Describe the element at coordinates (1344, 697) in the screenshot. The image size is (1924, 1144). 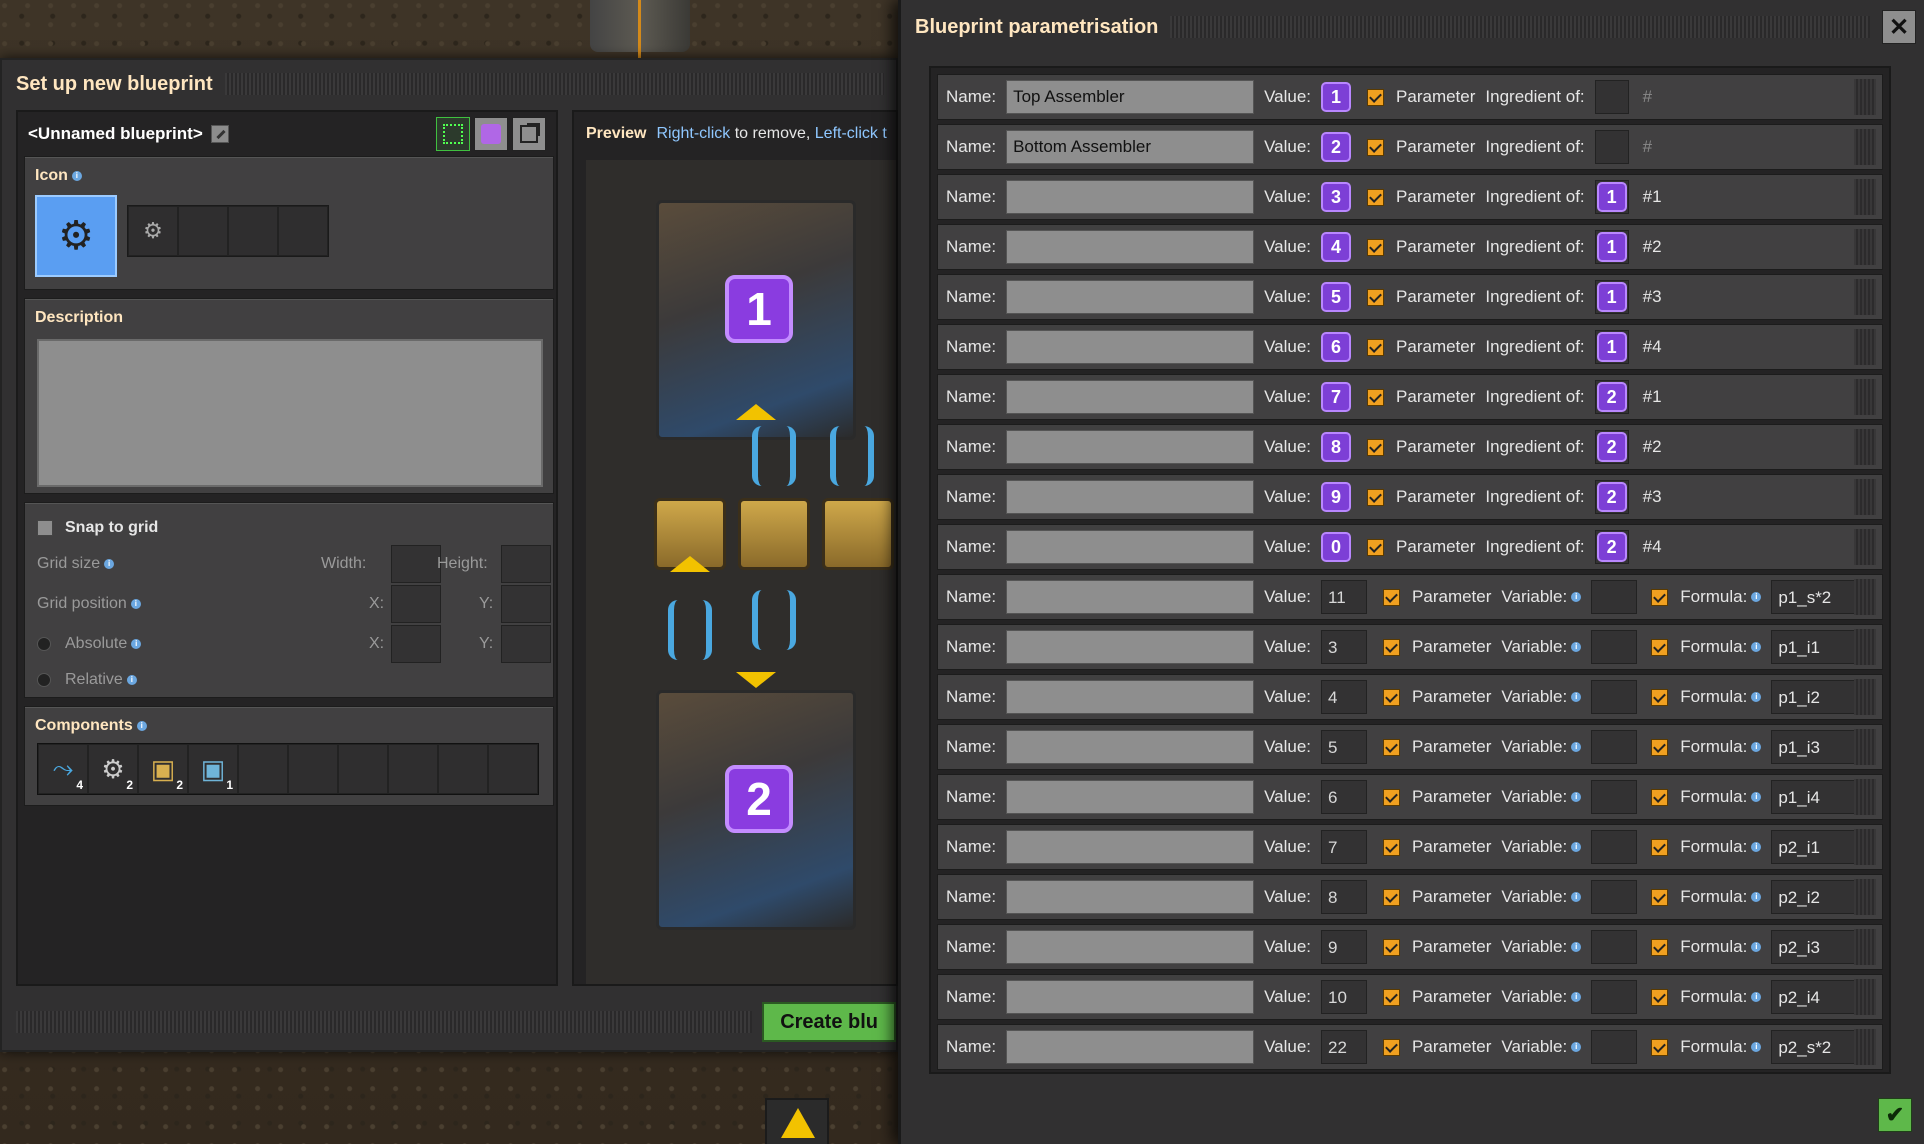
I see `value-number-input: 4` at that location.